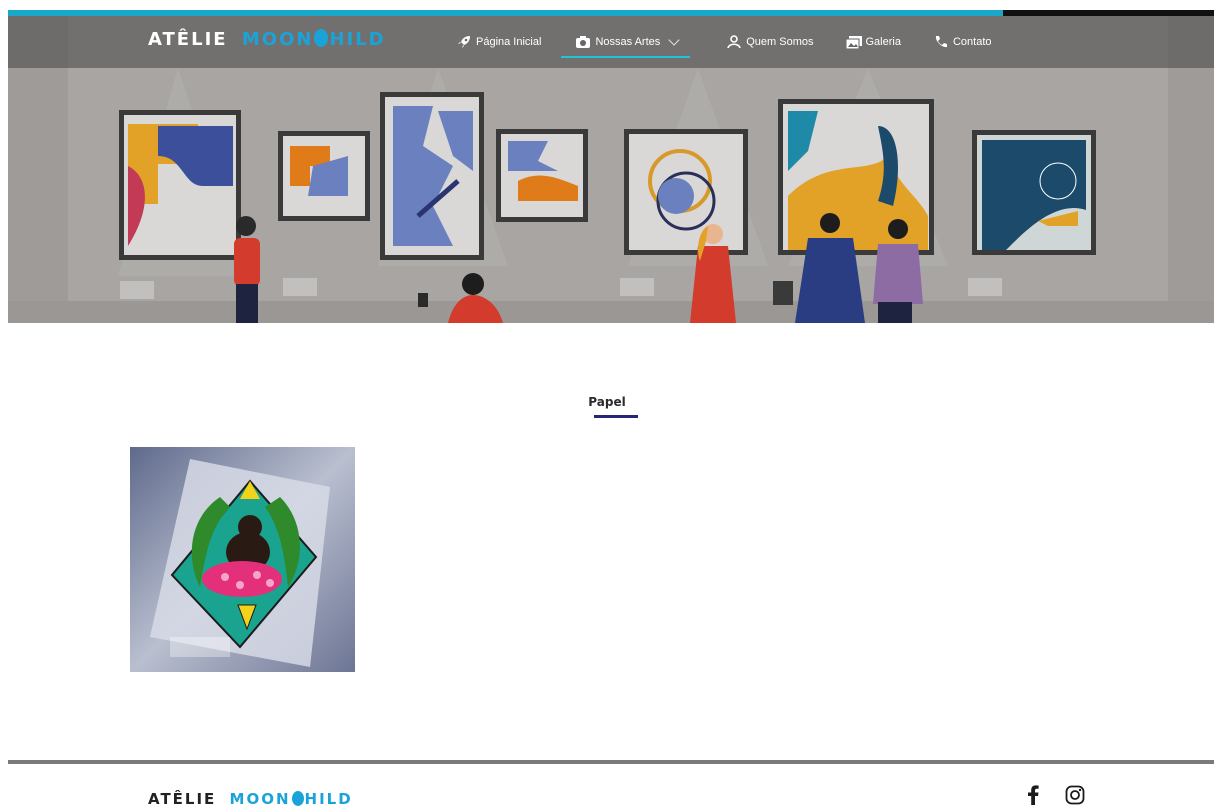  I want to click on footer-brand-logo: ATÊLIE MOON HILD, so click(250, 799).